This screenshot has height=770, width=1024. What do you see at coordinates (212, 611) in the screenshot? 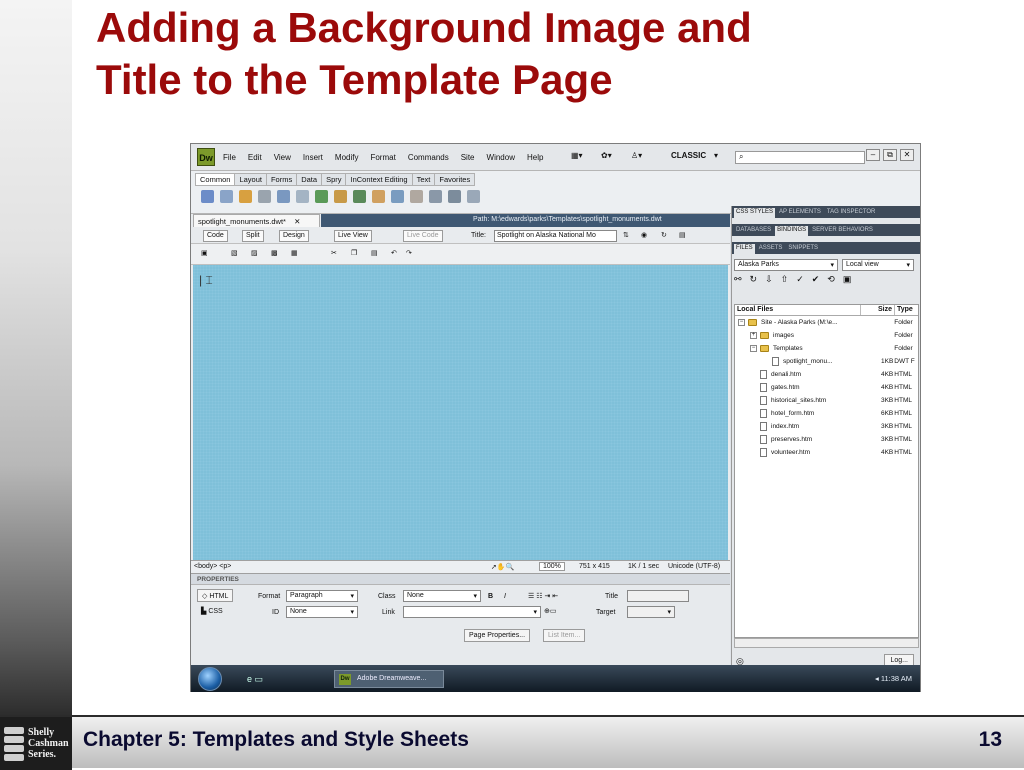
I see `css-mode-button: ▙ CSS` at bounding box center [212, 611].